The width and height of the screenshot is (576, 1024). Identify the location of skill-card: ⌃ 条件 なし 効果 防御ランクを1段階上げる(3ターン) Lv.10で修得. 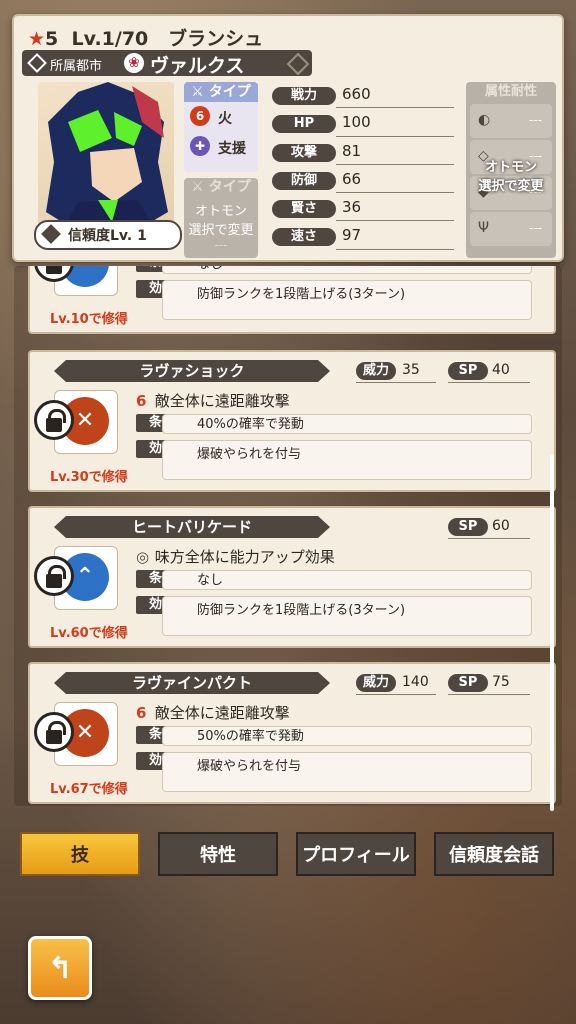
(292, 300).